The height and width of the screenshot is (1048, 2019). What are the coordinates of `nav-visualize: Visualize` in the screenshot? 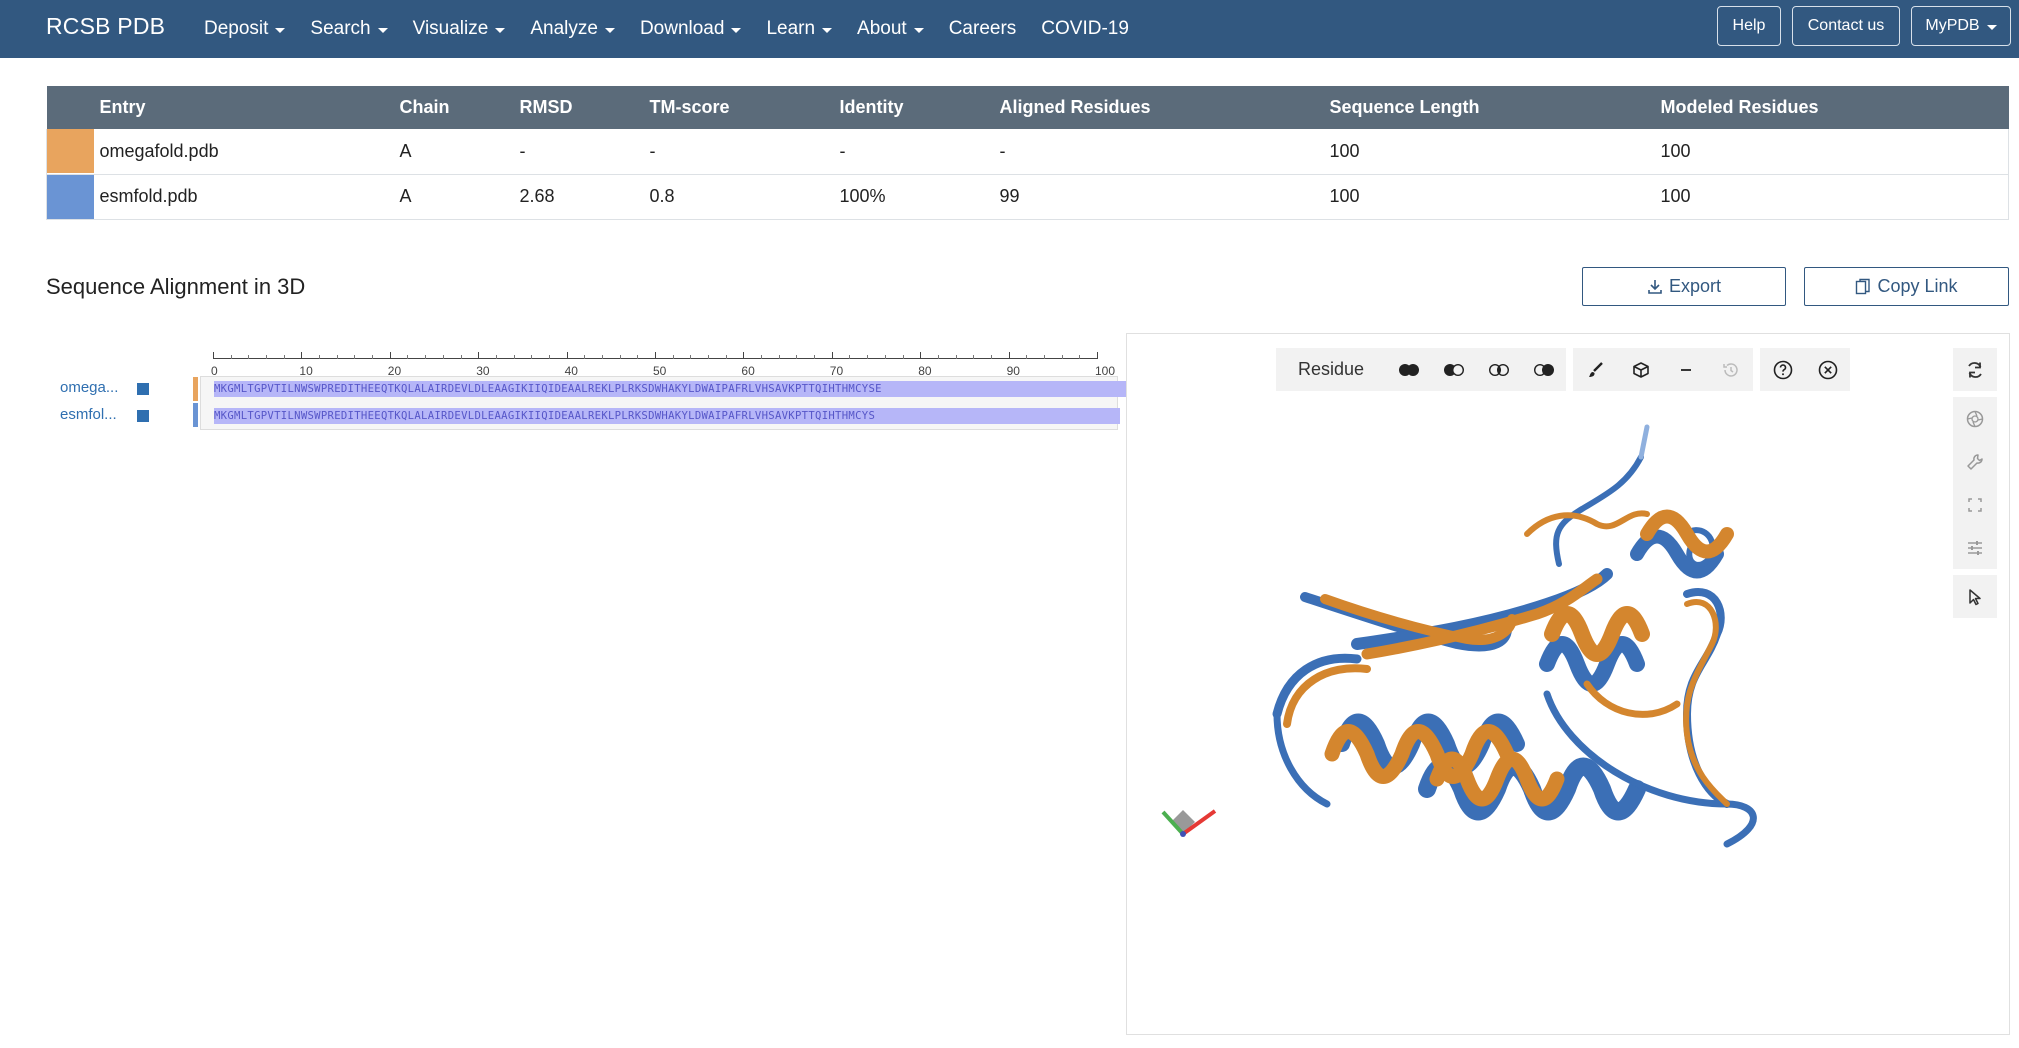 It's located at (459, 29).